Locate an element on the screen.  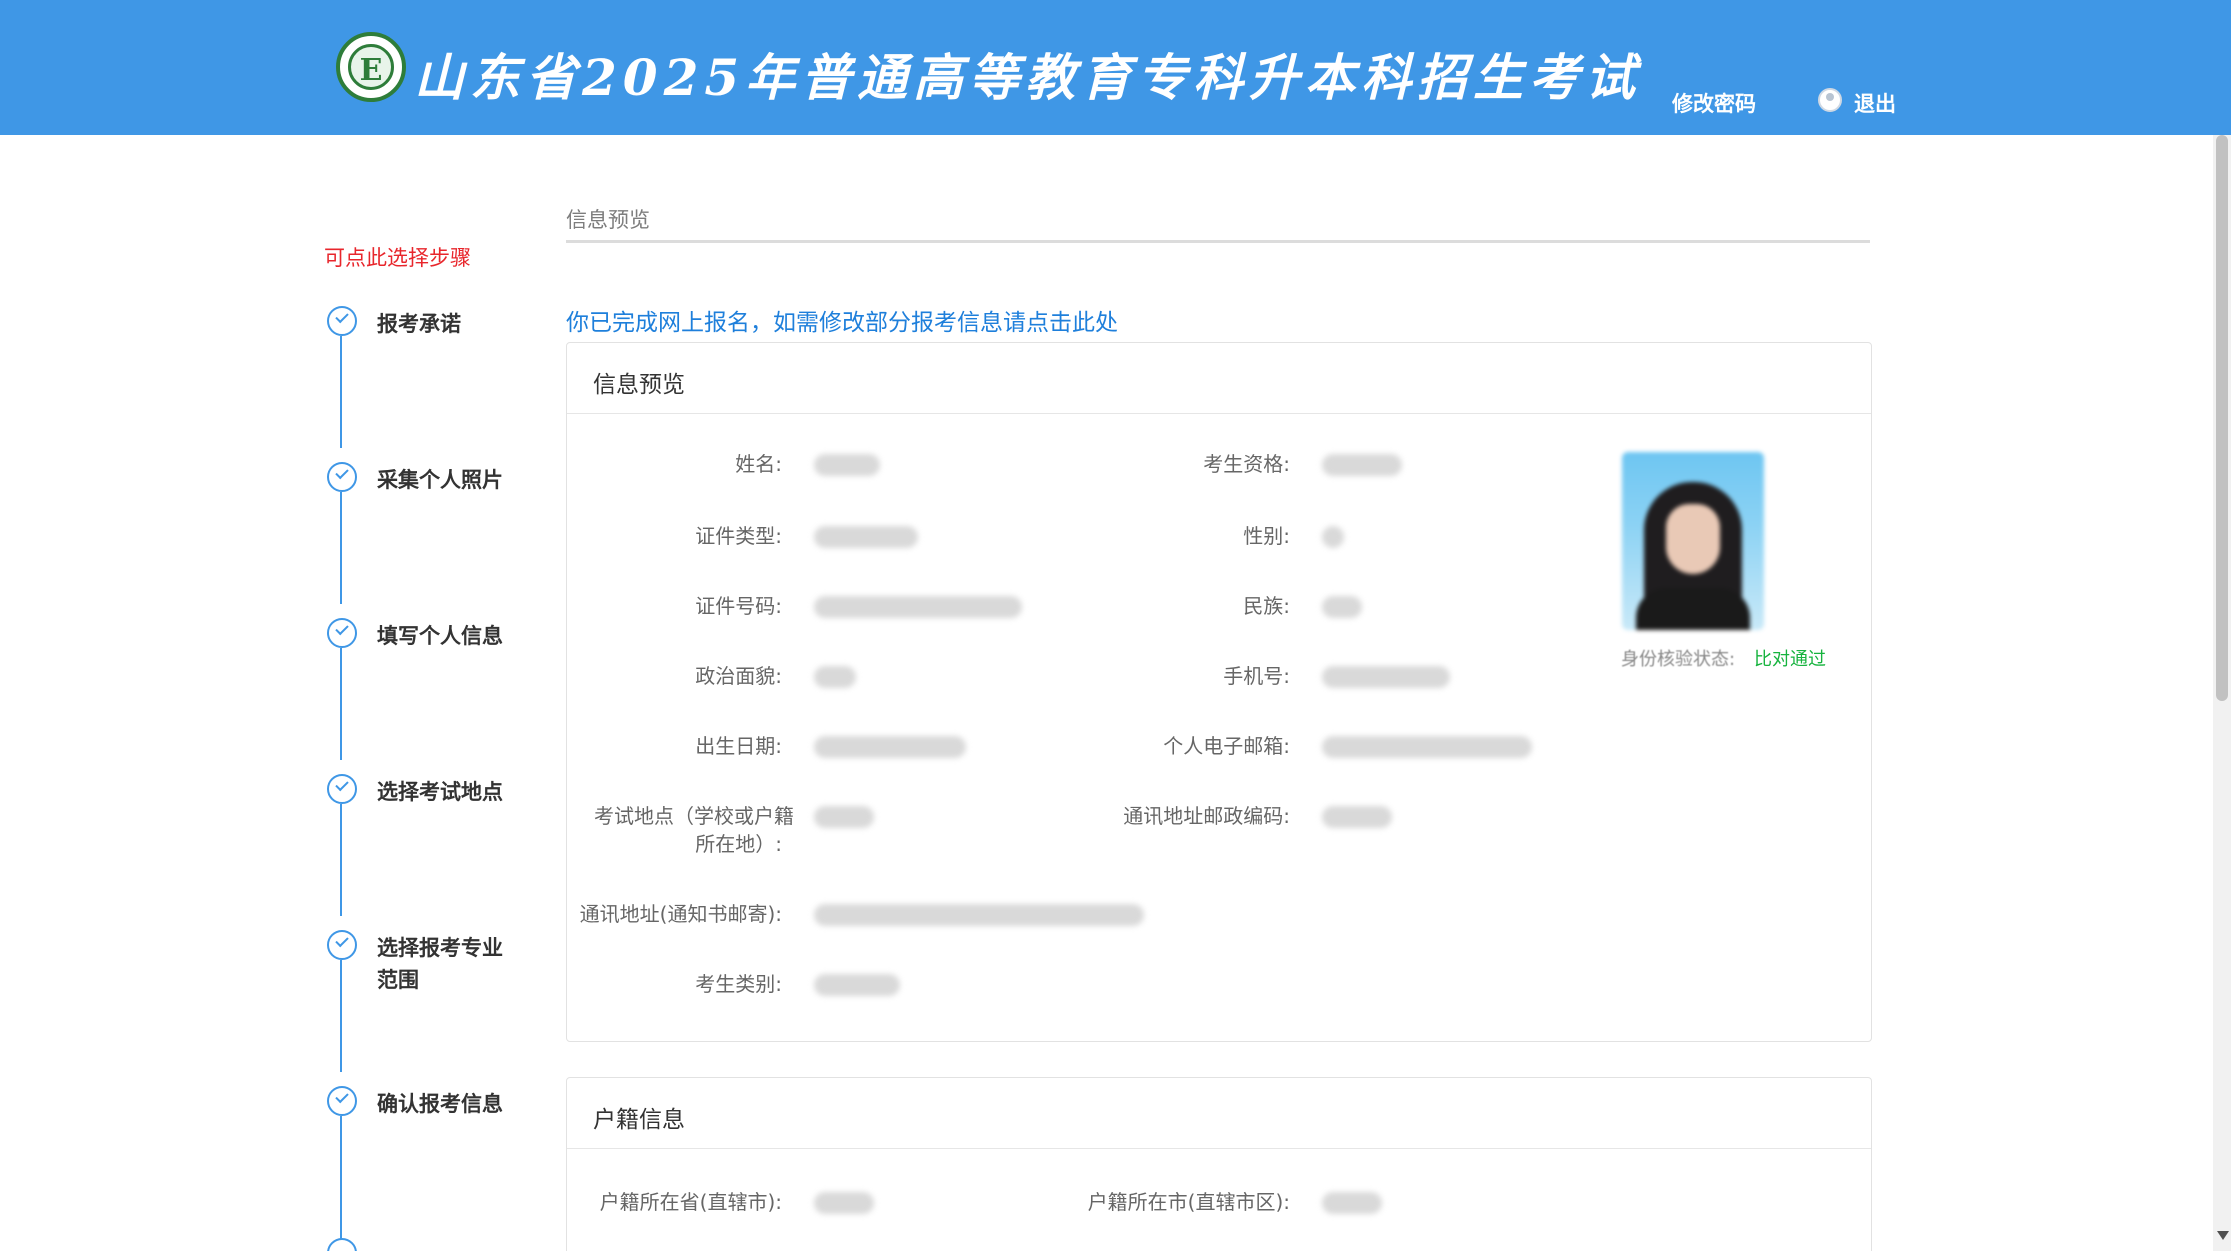
logo-emblem-icon: E is located at coordinates (371, 67).